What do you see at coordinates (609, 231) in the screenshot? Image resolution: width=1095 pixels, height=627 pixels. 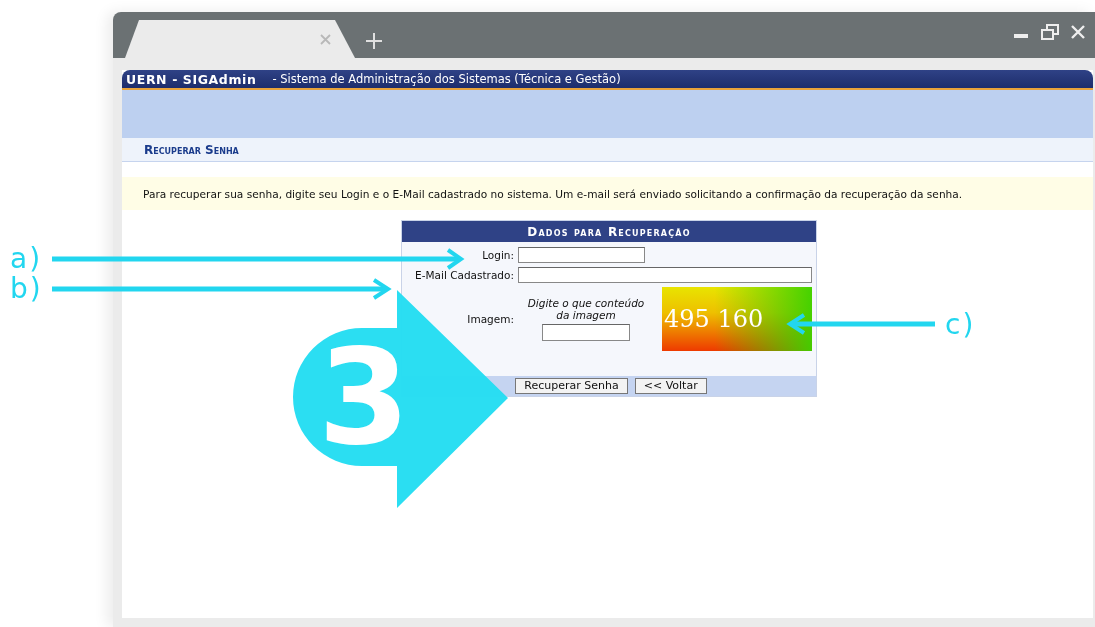 I see `form-title: Dados para Recuperação` at bounding box center [609, 231].